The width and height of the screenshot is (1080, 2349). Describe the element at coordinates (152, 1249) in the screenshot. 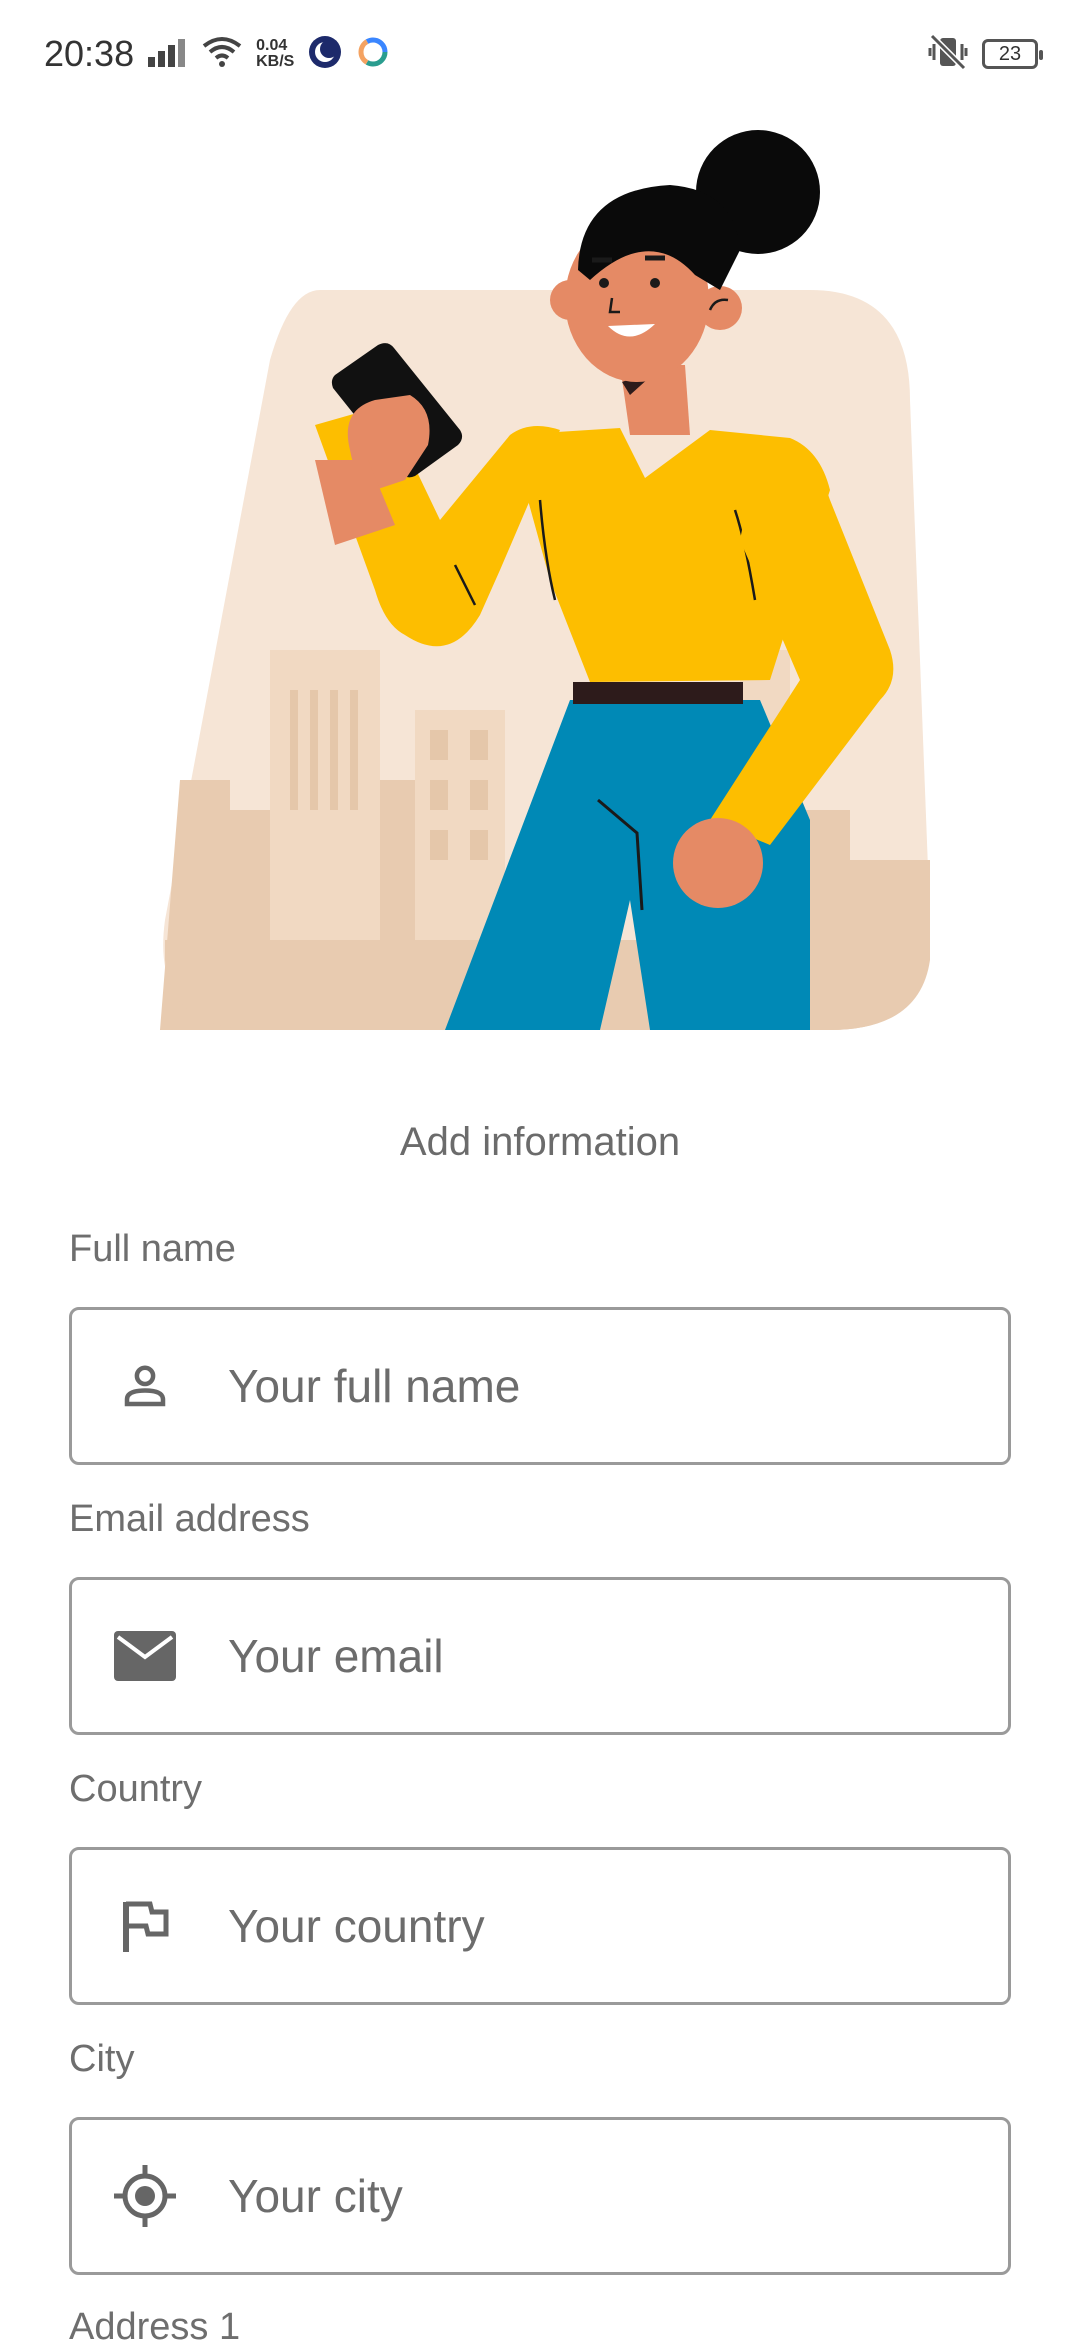

I see `full-name-label: Full name` at that location.